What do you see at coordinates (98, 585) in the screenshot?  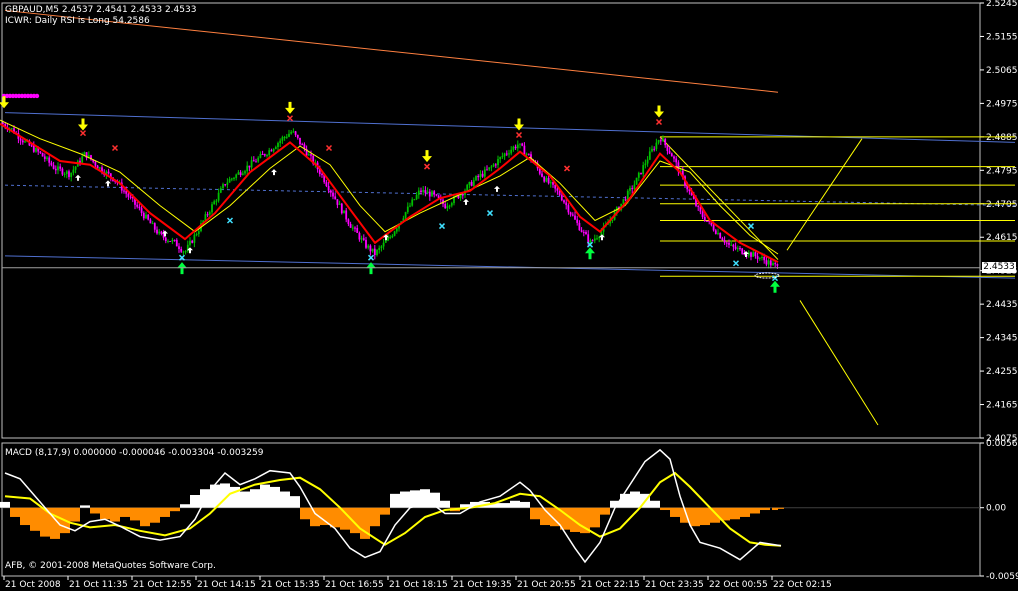 I see `time-axis-label: 21 Oct 11:35` at bounding box center [98, 585].